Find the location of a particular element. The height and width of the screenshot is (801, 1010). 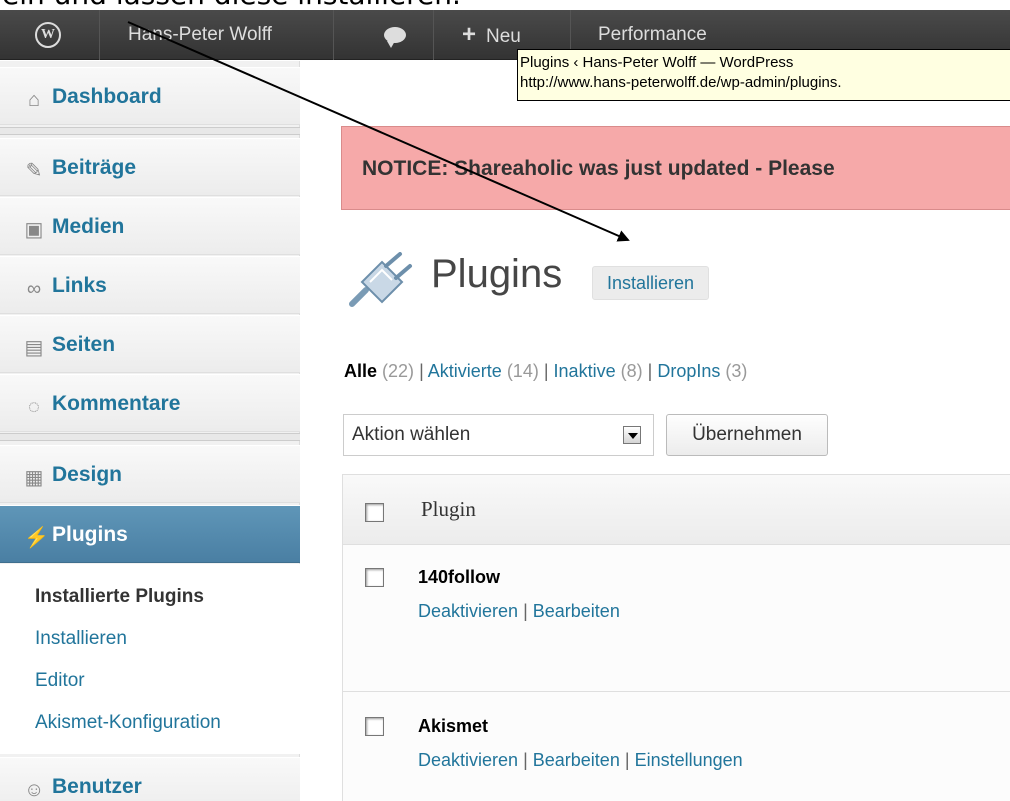

settings-link: Einstellungen is located at coordinates (689, 760).